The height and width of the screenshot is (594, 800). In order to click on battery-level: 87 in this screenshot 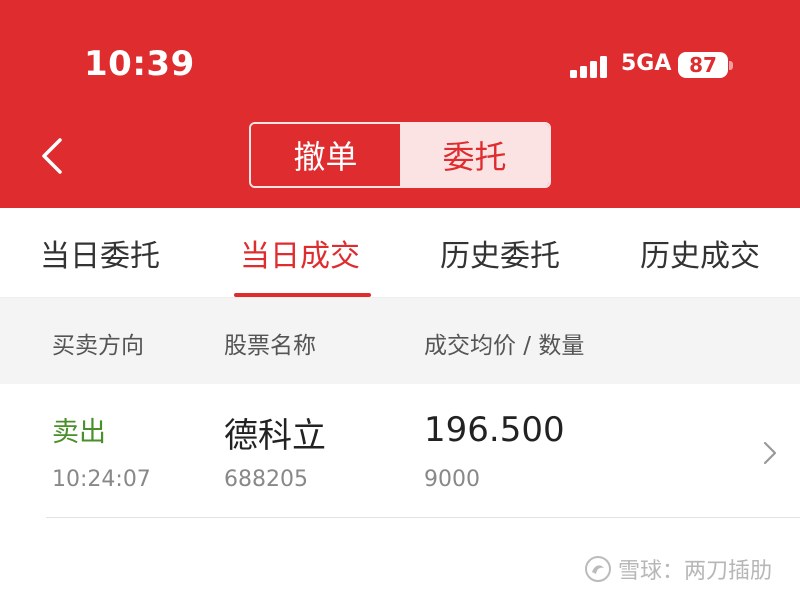, I will do `click(703, 65)`.